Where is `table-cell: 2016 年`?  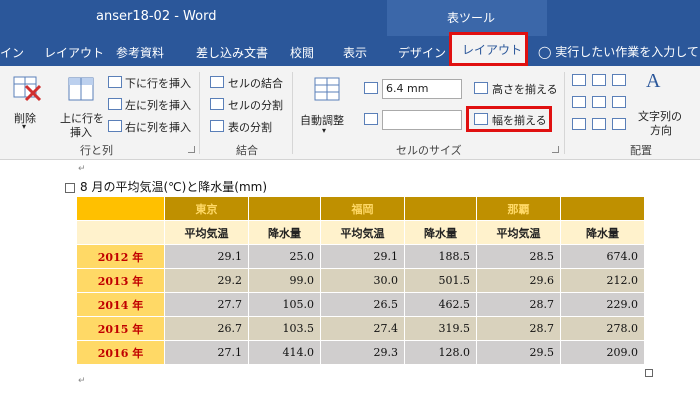 table-cell: 2016 年 is located at coordinates (120, 352).